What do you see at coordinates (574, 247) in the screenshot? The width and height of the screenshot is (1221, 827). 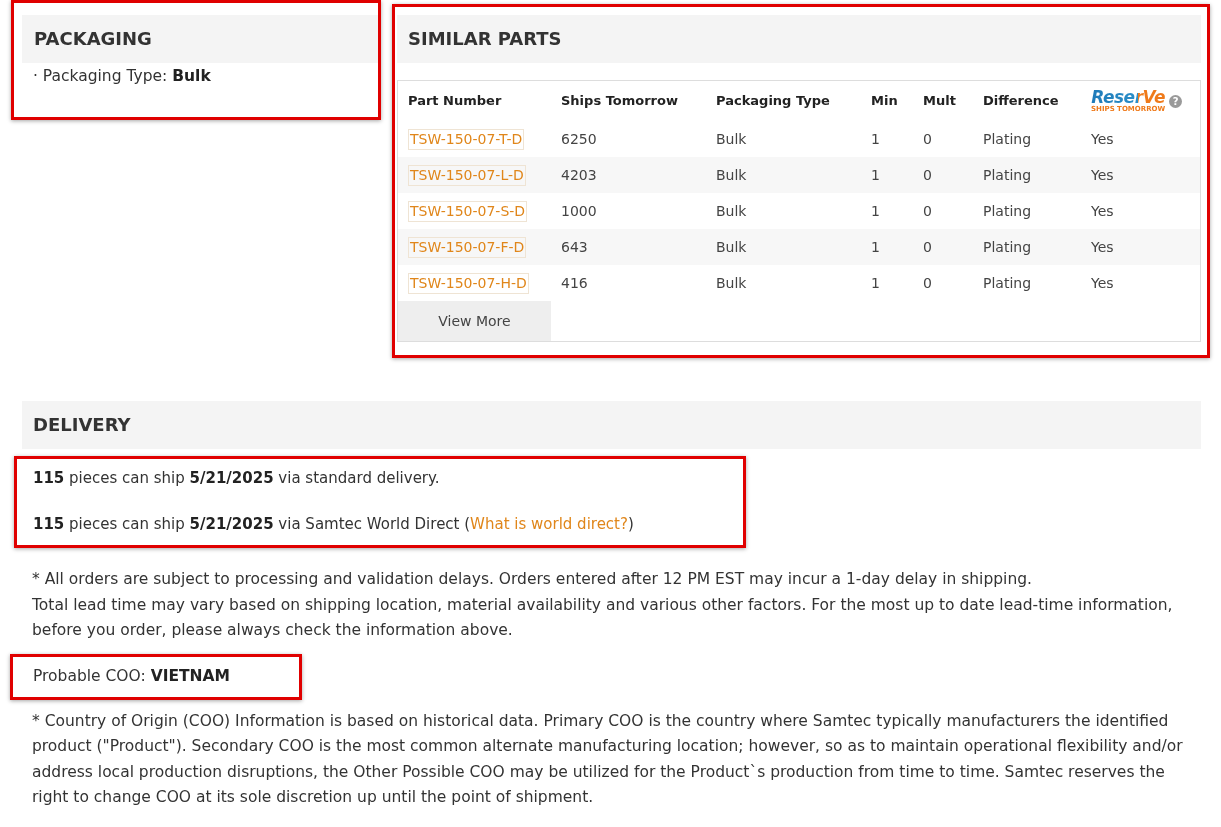 I see `table-cell-text: 643` at bounding box center [574, 247].